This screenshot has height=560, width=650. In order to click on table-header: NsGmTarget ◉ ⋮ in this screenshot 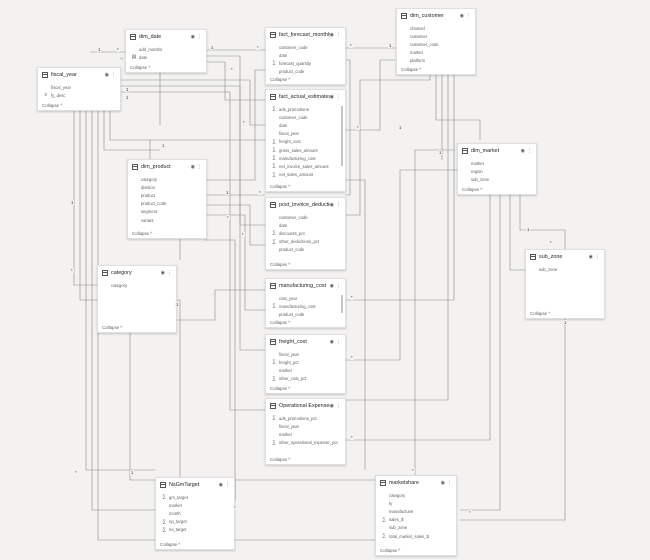, I will do `click(195, 485)`.